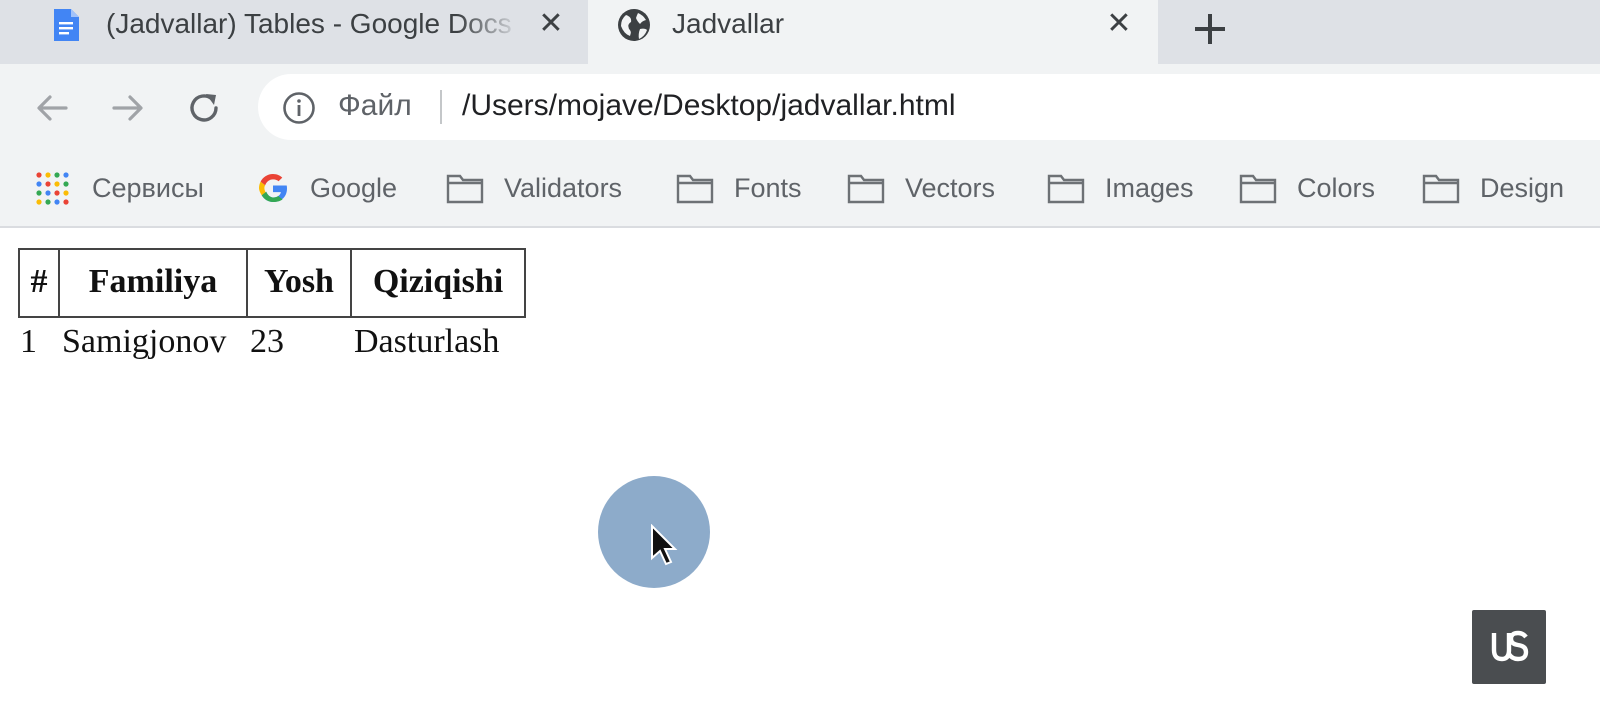 The image size is (1600, 720). Describe the element at coordinates (39, 283) in the screenshot. I see `header-cell-number: #` at that location.